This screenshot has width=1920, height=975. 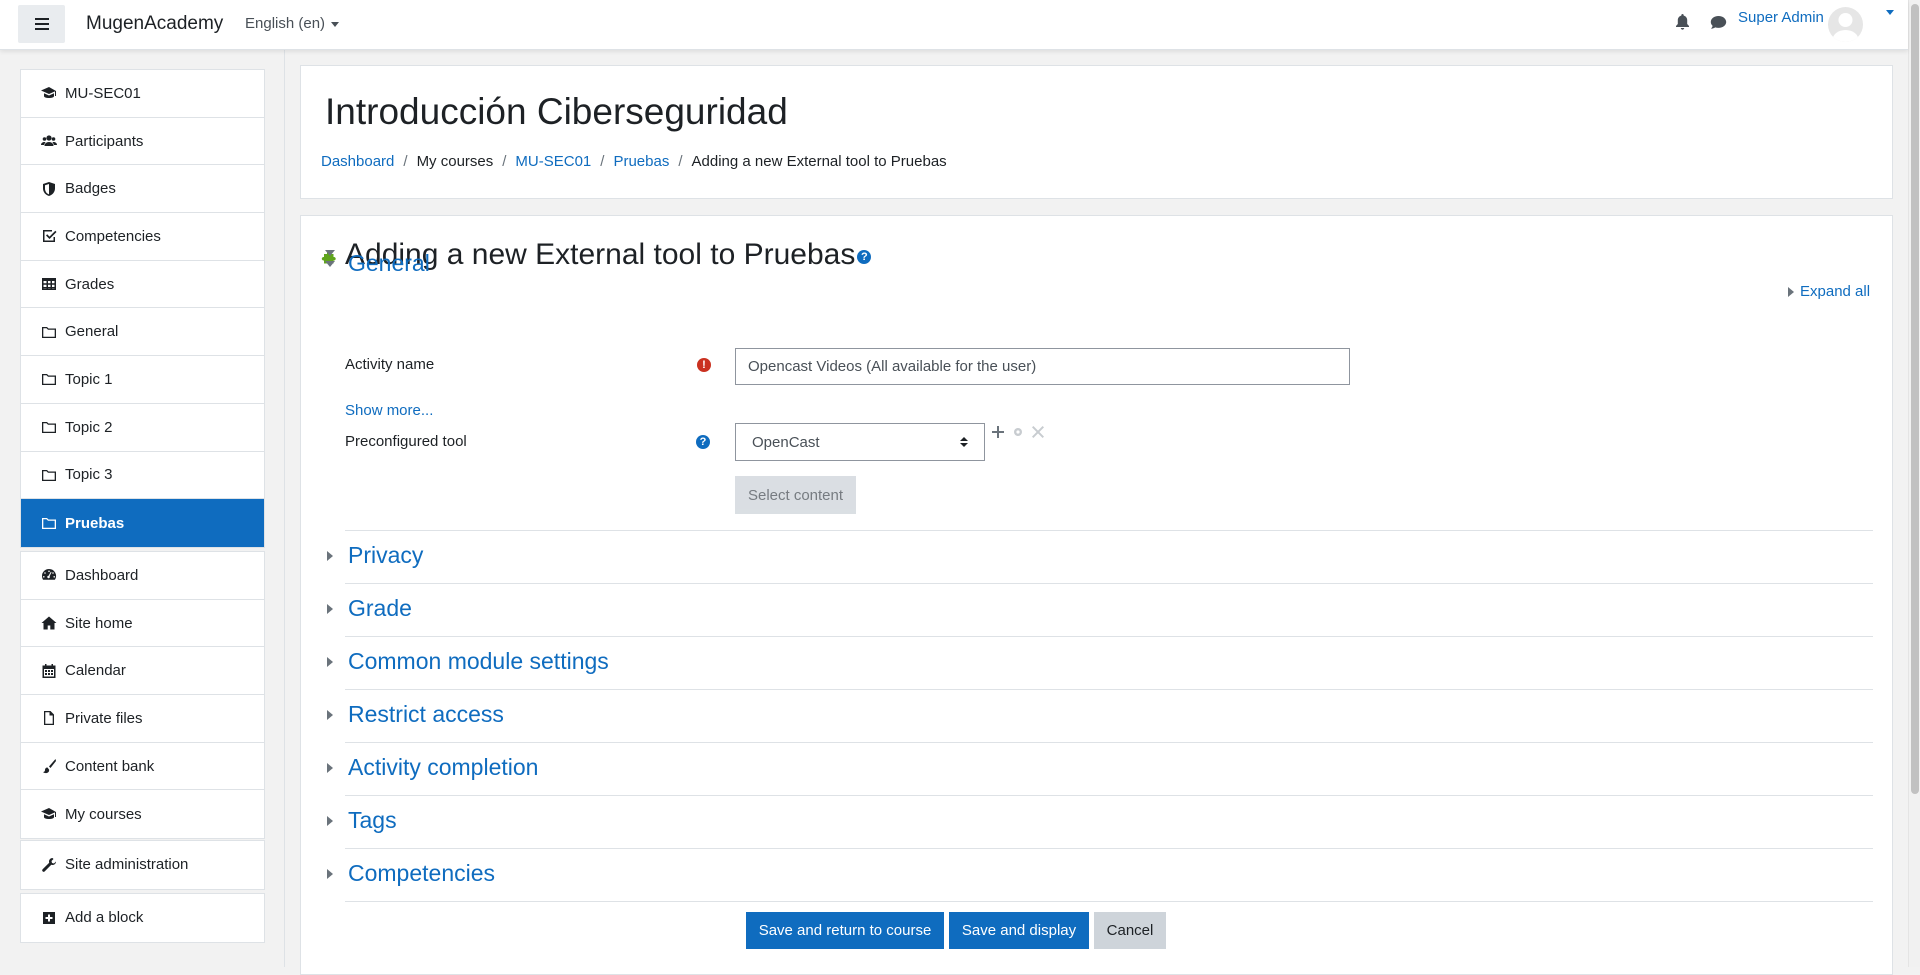 I want to click on nav-item-label: Calendar, so click(x=95, y=671).